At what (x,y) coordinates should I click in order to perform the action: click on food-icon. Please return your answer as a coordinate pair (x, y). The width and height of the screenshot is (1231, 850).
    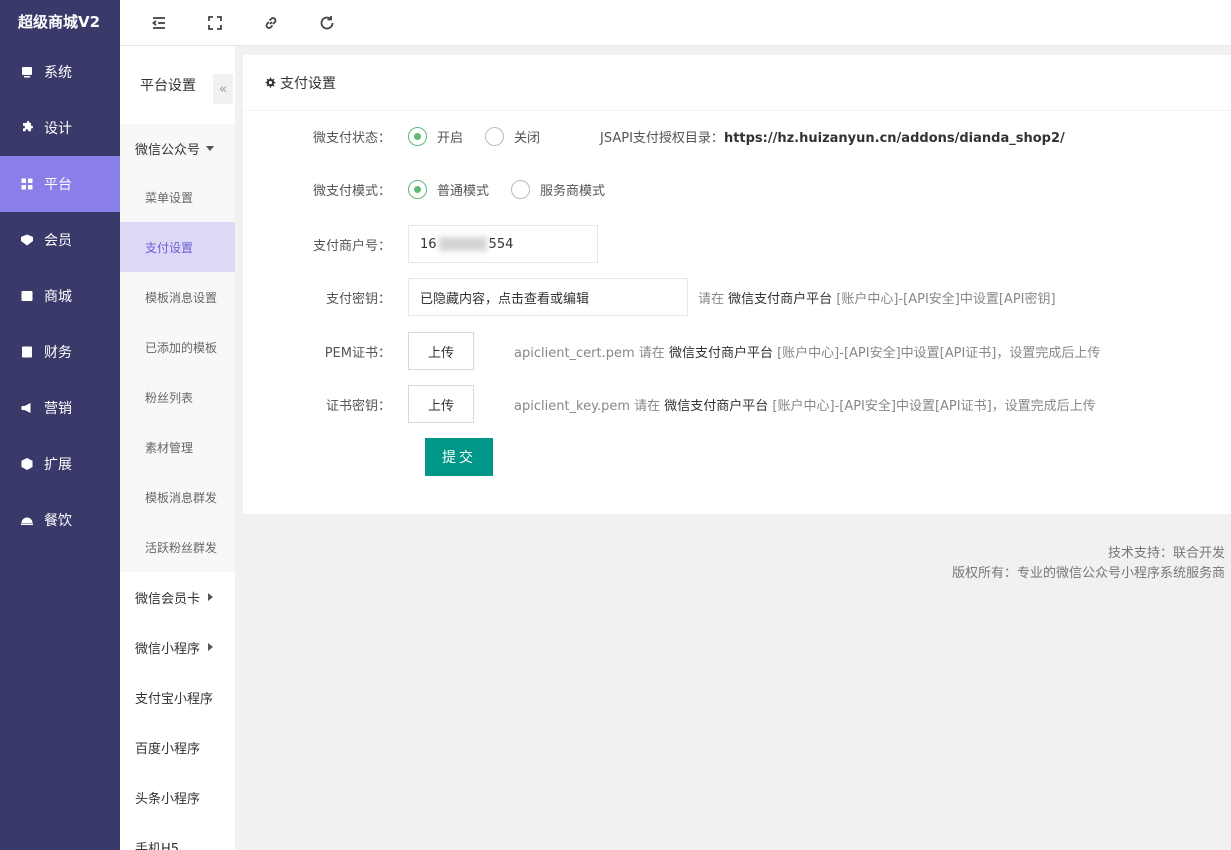
    Looking at the image, I should click on (27, 520).